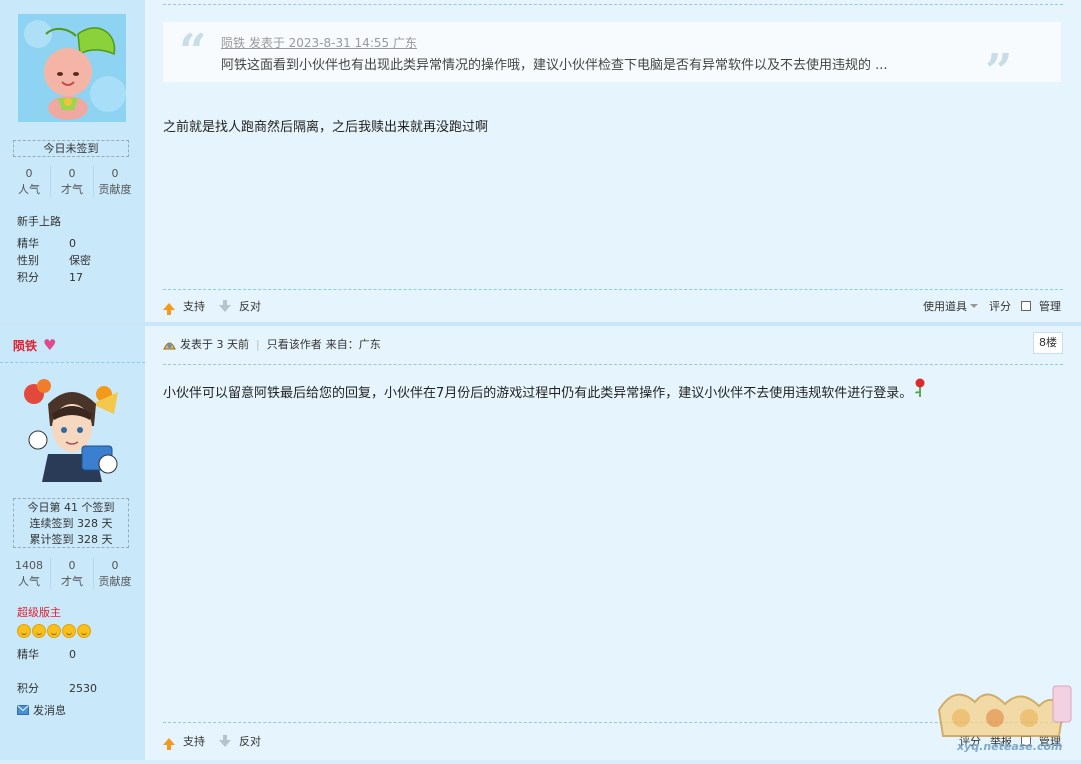 The height and width of the screenshot is (764, 1081). What do you see at coordinates (999, 72) in the screenshot?
I see `quote-close-icon: ”` at bounding box center [999, 72].